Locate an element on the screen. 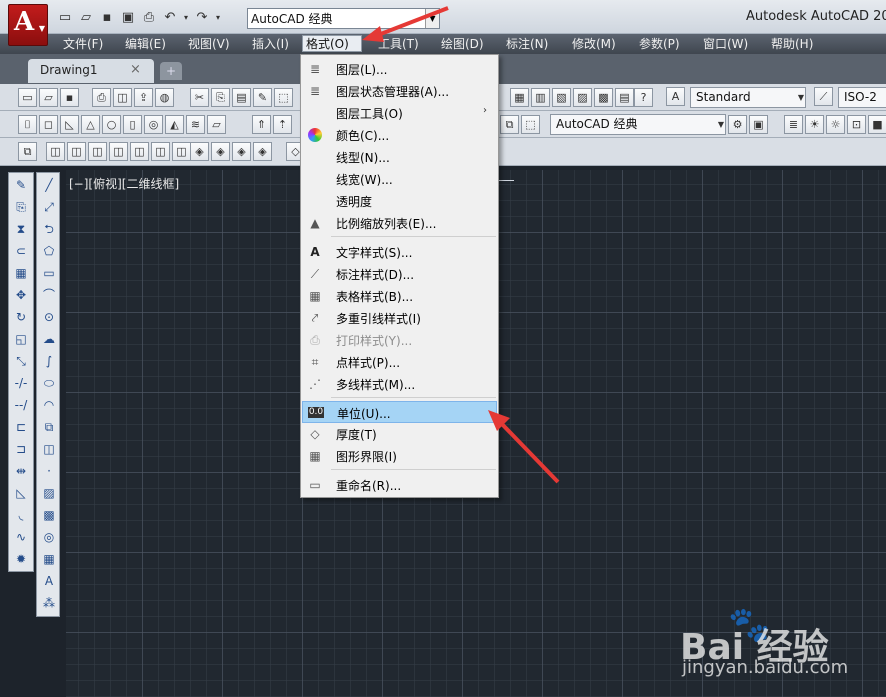 The image size is (886, 697). cut-icon: ✂ is located at coordinates (199, 97).